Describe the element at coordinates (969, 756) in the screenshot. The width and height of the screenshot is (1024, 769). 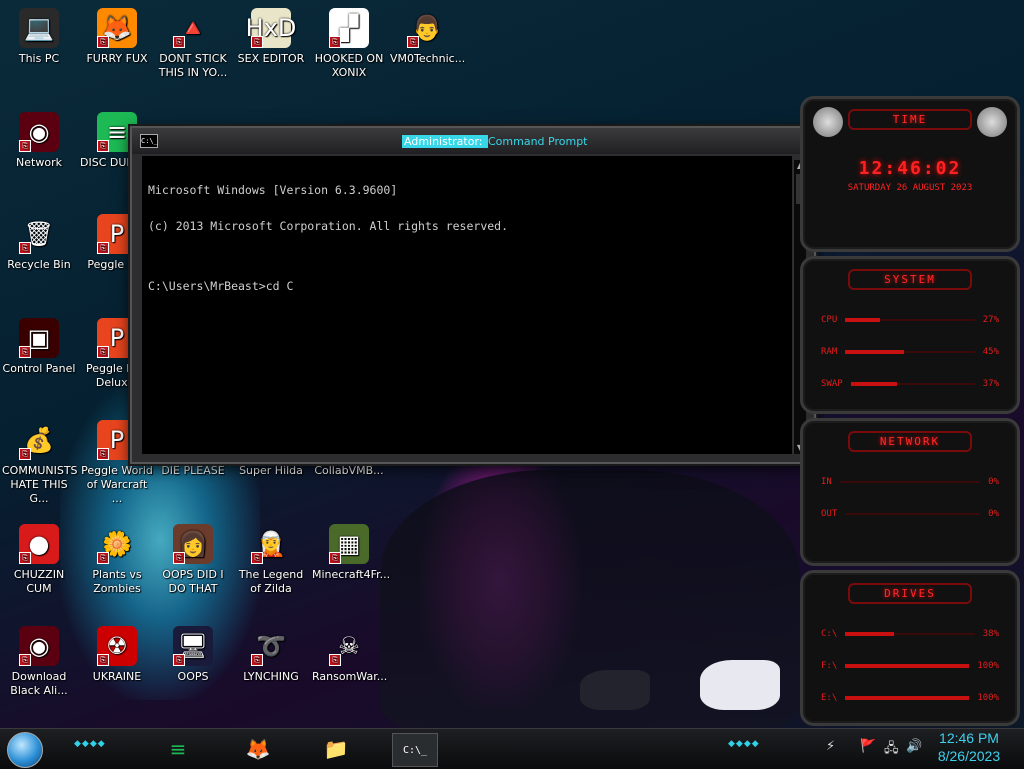
I see `clock-date: 8/26/2023` at that location.